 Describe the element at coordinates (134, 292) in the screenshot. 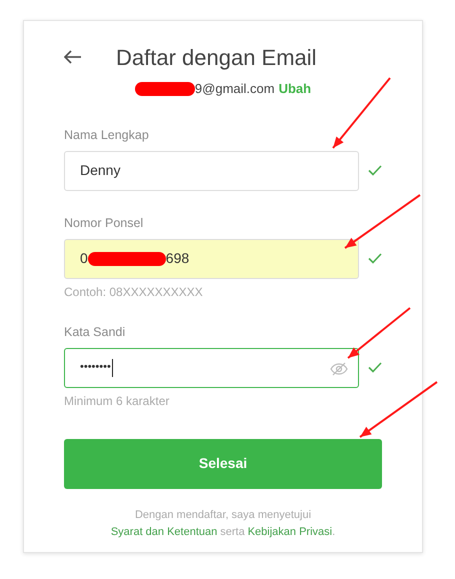

I see `hint-text: Contoh: 08XXXXXXXXXX` at that location.